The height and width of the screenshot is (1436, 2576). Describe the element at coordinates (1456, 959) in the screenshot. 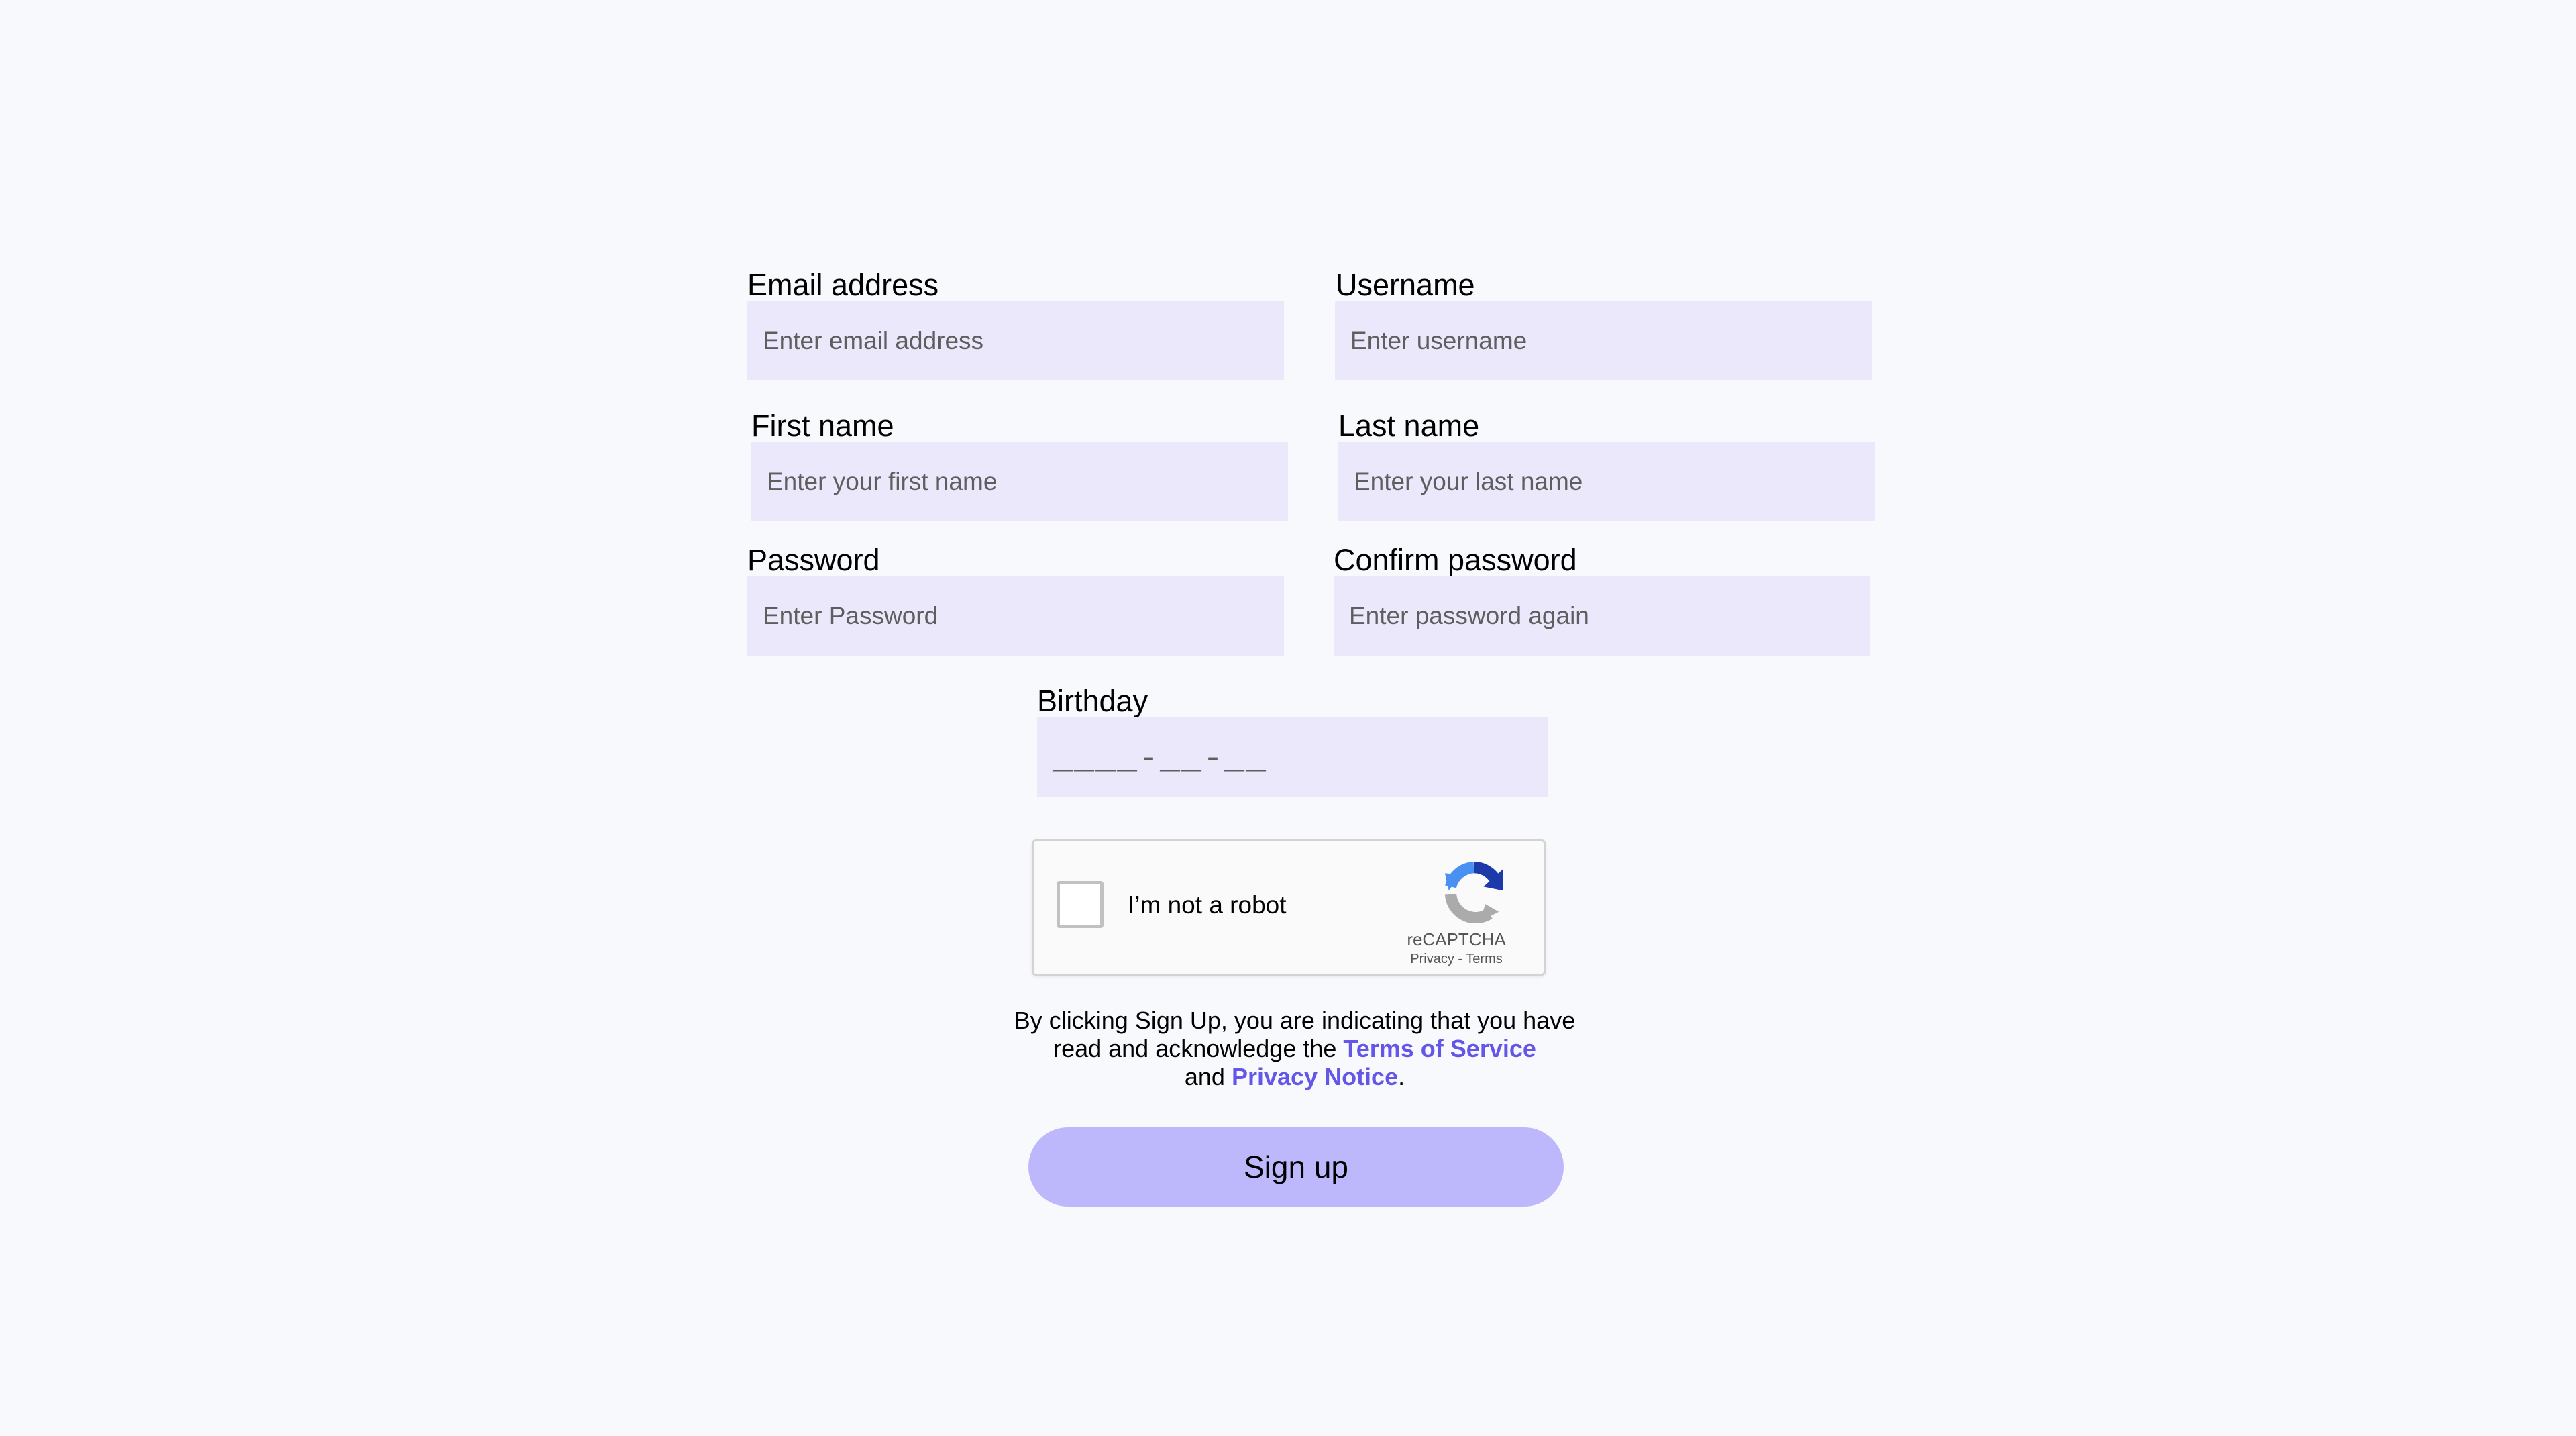

I see `recaptcha-links: Privacy - Terms` at that location.